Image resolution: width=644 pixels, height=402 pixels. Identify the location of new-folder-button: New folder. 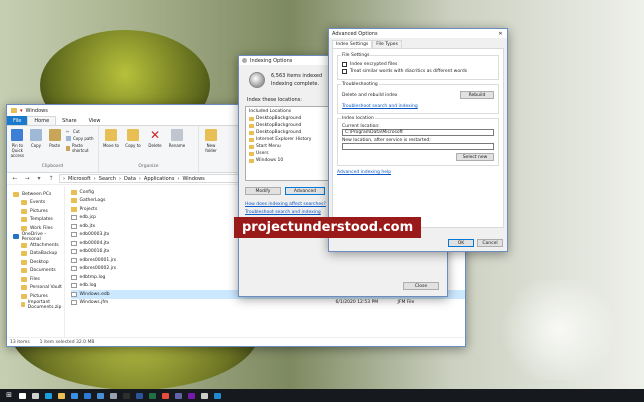
(211, 150).